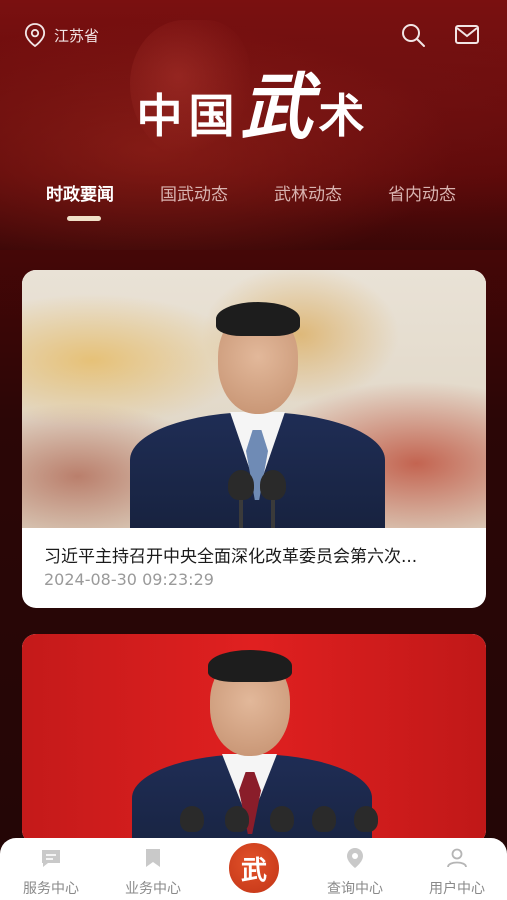 This screenshot has height=900, width=507. Describe the element at coordinates (355, 889) in the screenshot. I see `nav-label: 查询中心` at that location.